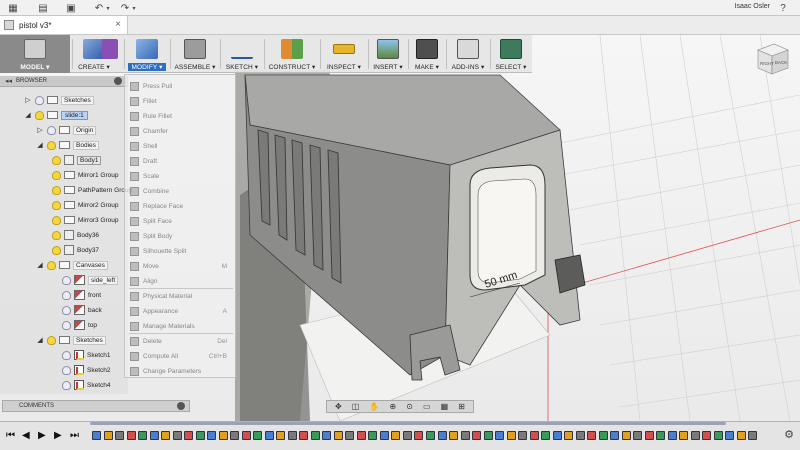 This screenshot has width=800, height=450. I want to click on create-form-button, so click(110, 54).